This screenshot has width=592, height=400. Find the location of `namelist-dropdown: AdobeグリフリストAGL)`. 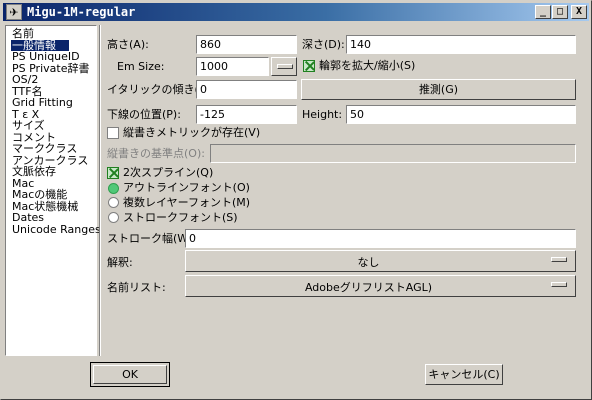

namelist-dropdown: AdobeグリフリストAGL) is located at coordinates (380, 286).